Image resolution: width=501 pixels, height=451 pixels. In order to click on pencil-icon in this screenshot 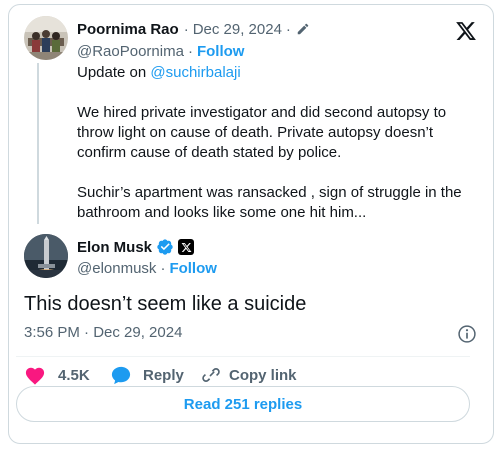, I will do `click(303, 29)`.